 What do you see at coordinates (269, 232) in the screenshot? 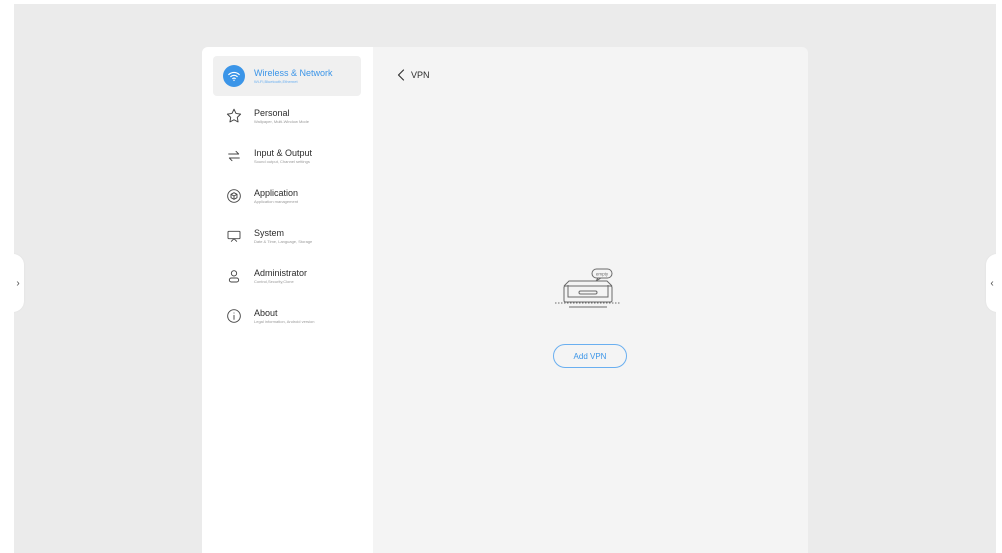
I see `sidebar-item-title: System` at bounding box center [269, 232].